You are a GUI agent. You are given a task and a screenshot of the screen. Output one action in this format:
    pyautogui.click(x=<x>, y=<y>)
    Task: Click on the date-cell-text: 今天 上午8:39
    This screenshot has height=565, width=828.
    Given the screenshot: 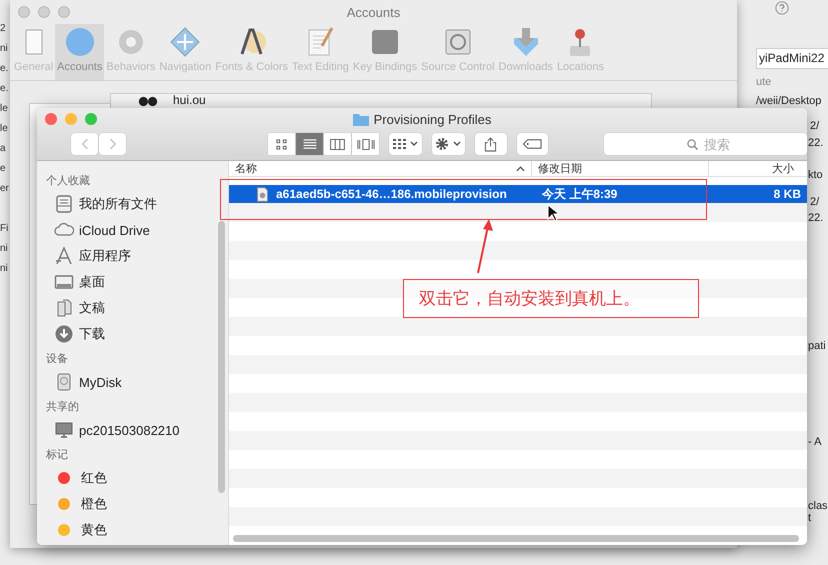 What is the action you would take?
    pyautogui.click(x=579, y=194)
    